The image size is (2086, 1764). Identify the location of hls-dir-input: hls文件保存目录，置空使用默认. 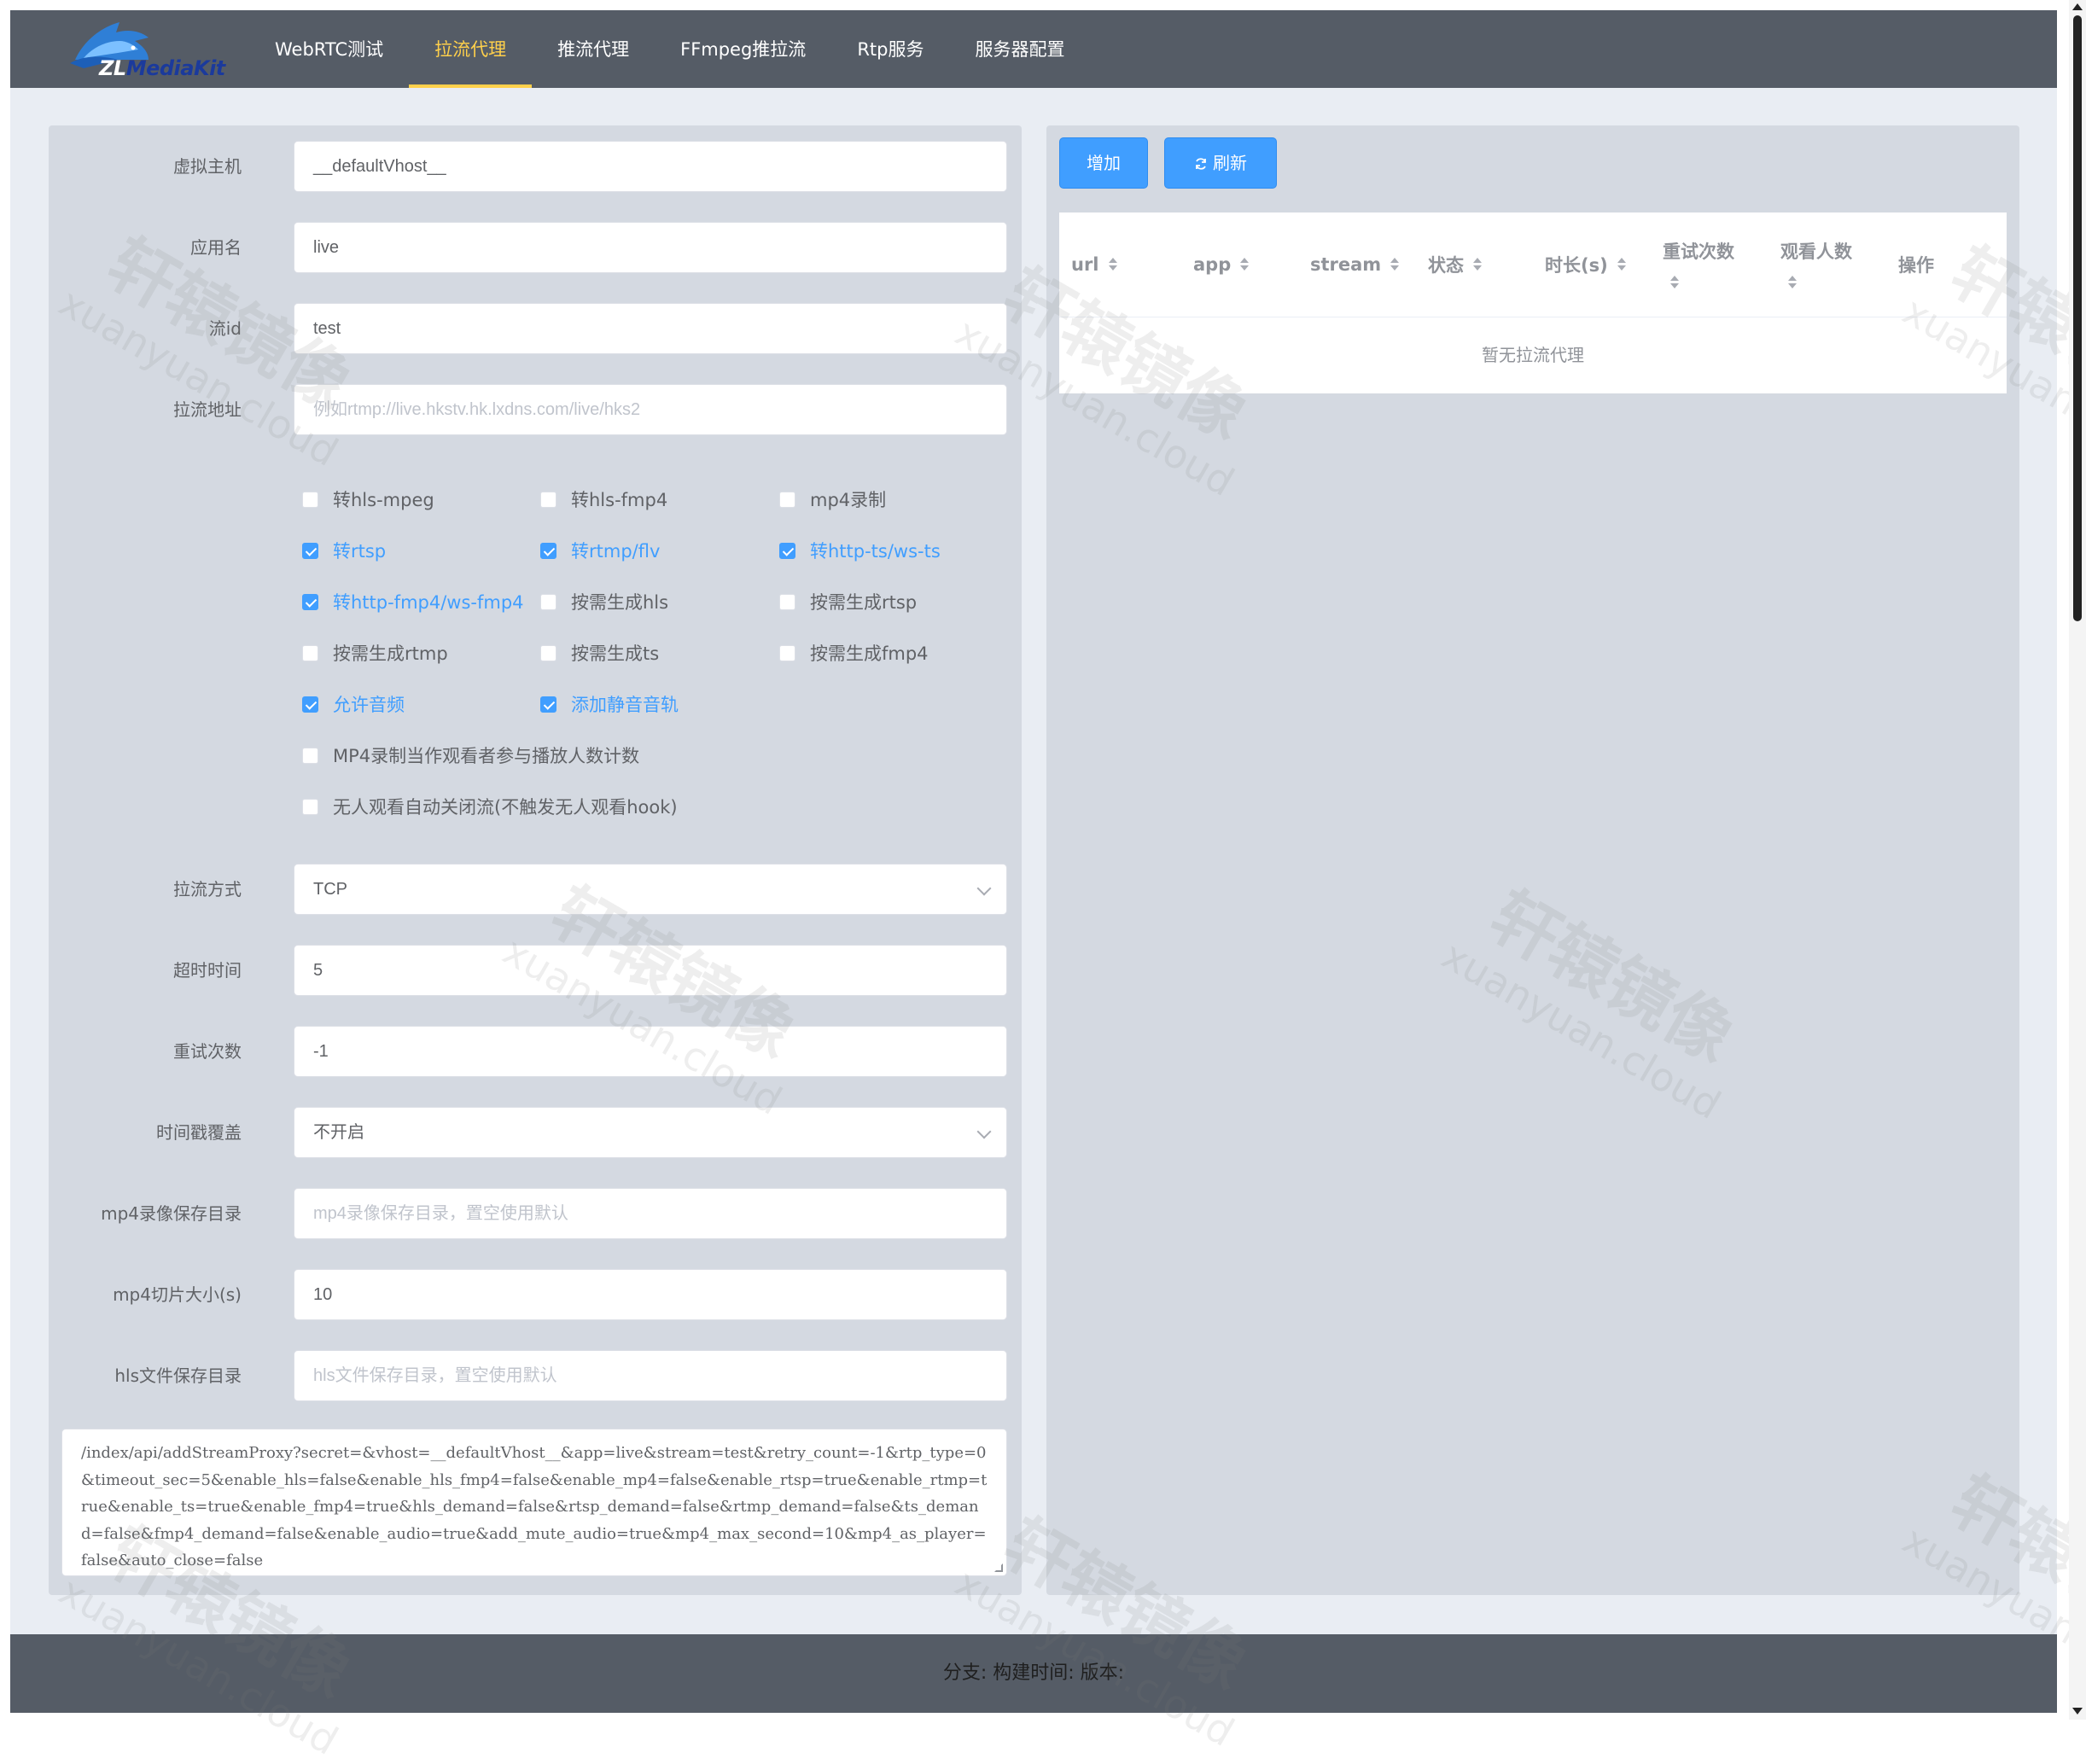
(650, 1375).